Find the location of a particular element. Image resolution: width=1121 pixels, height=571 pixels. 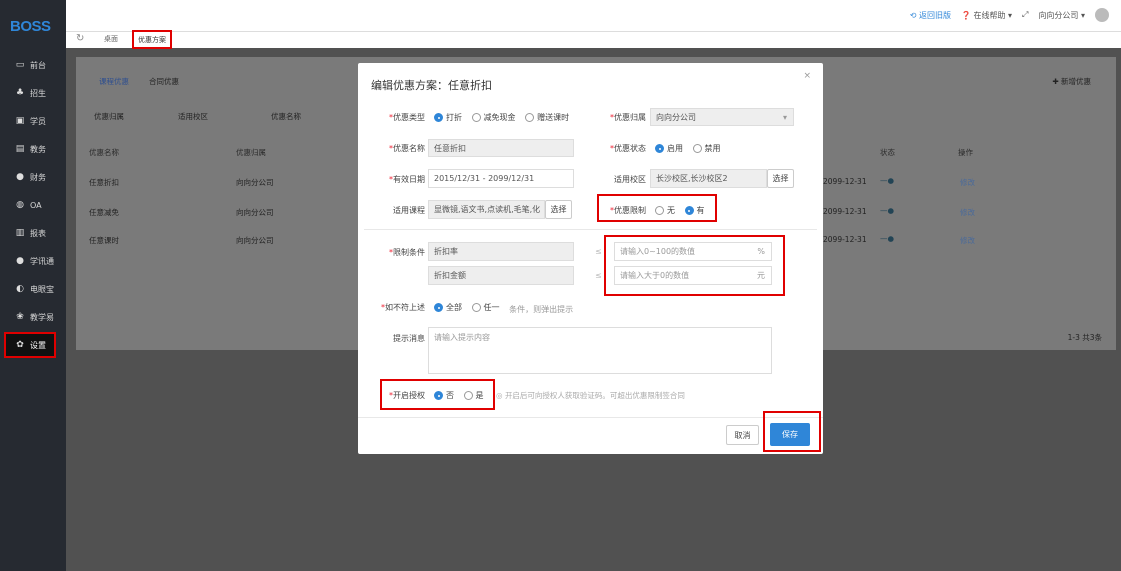

back-old-version-label: 返回旧版 is located at coordinates (934, 15).